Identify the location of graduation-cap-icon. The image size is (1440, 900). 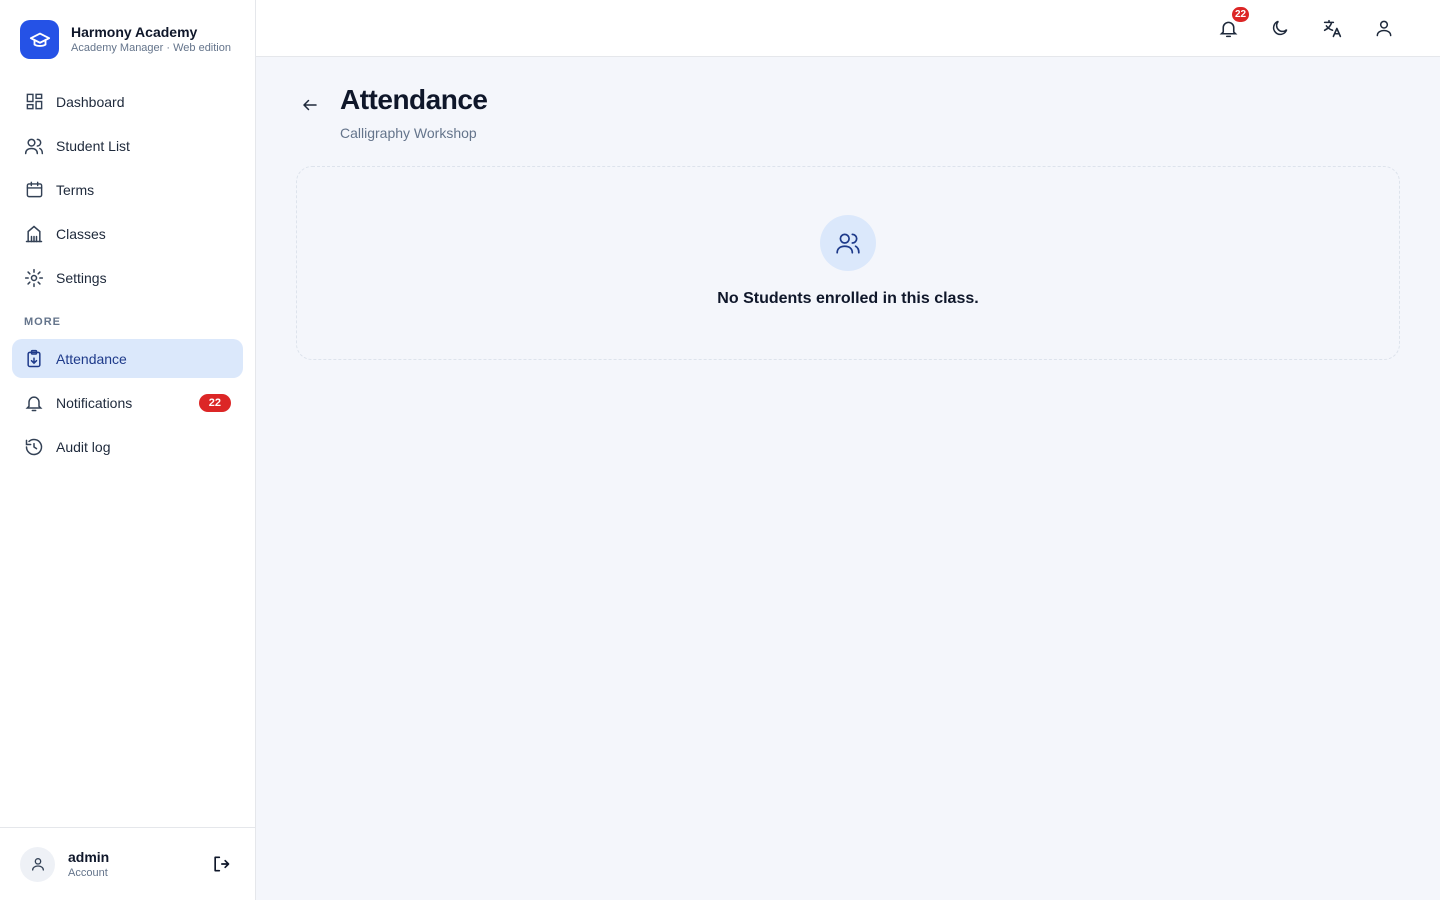
(39, 39).